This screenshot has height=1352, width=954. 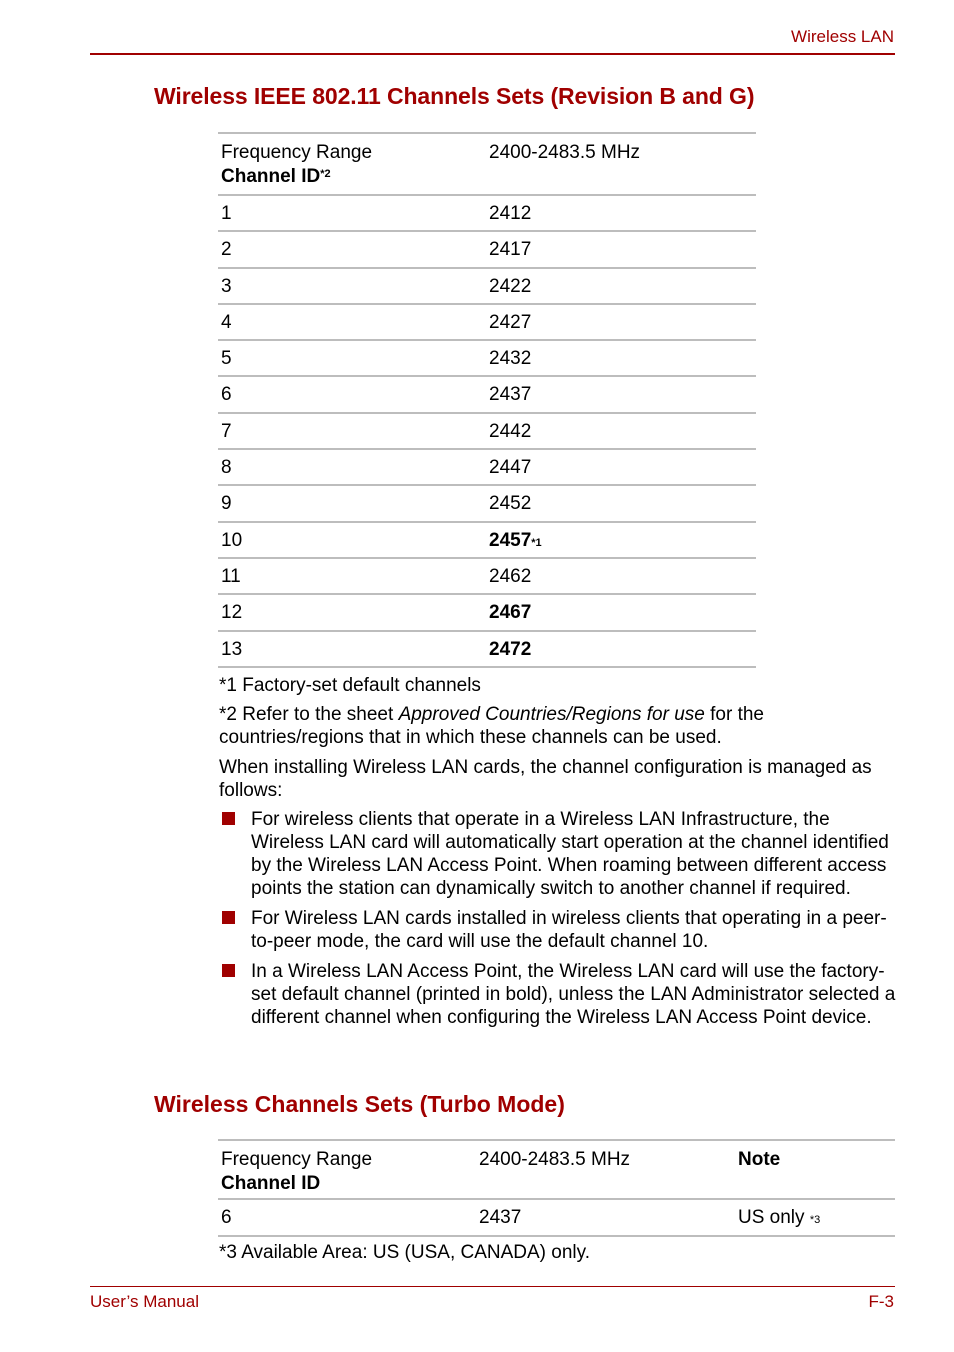 What do you see at coordinates (759, 1159) in the screenshot?
I see `header-note: Note` at bounding box center [759, 1159].